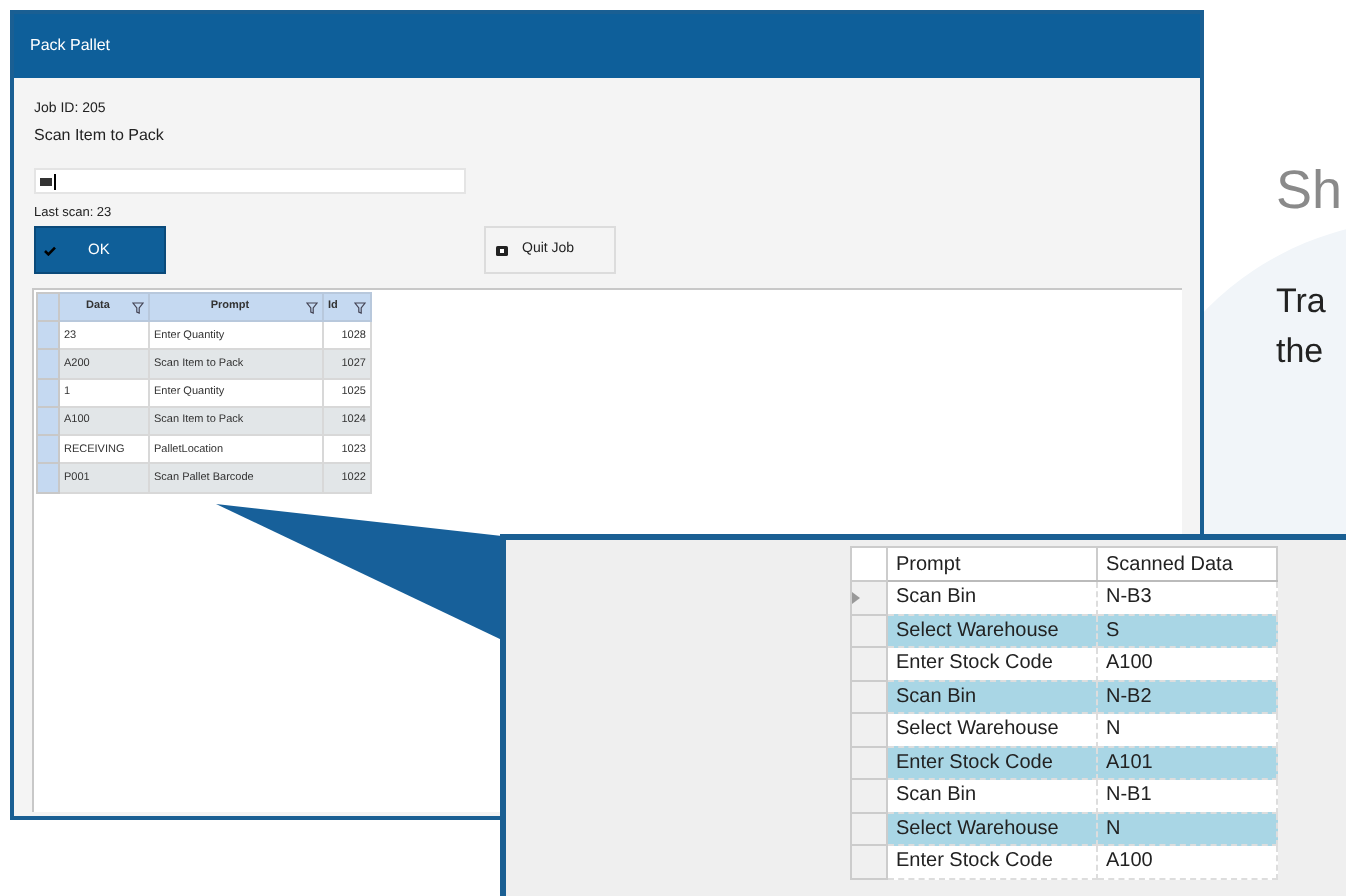  What do you see at coordinates (1187, 795) in the screenshot?
I see `table-cell: N-B1` at bounding box center [1187, 795].